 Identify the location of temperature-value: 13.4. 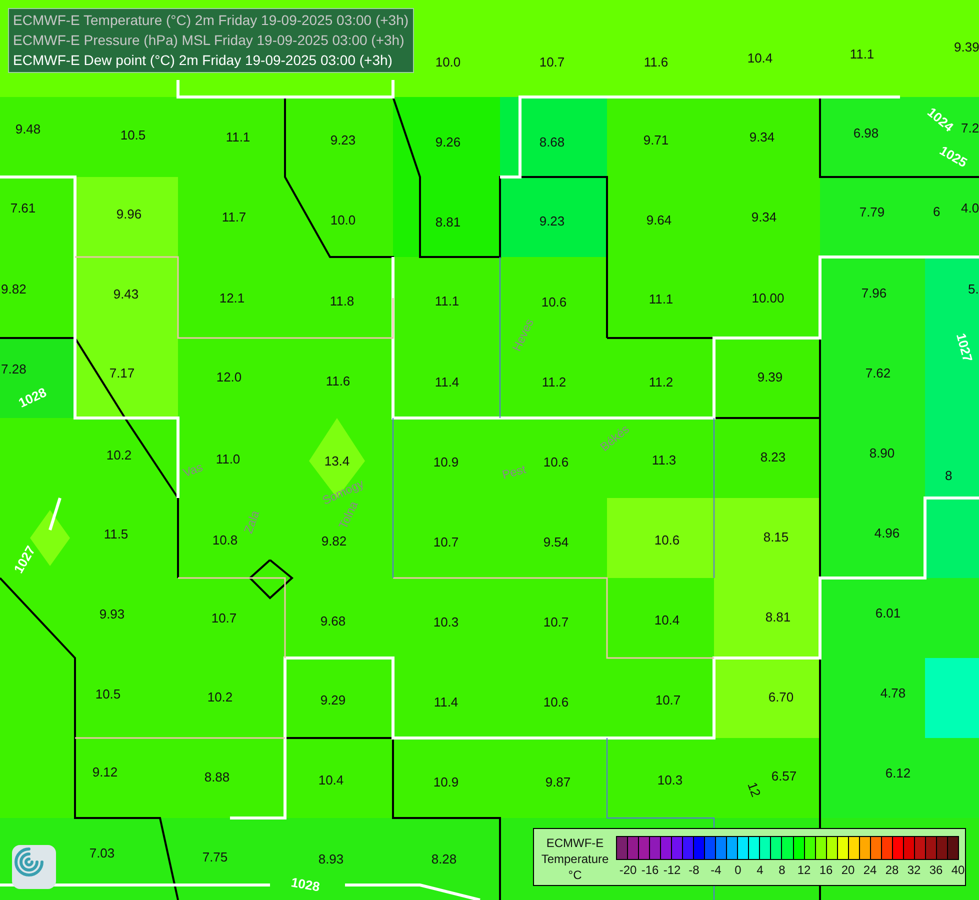
(337, 461).